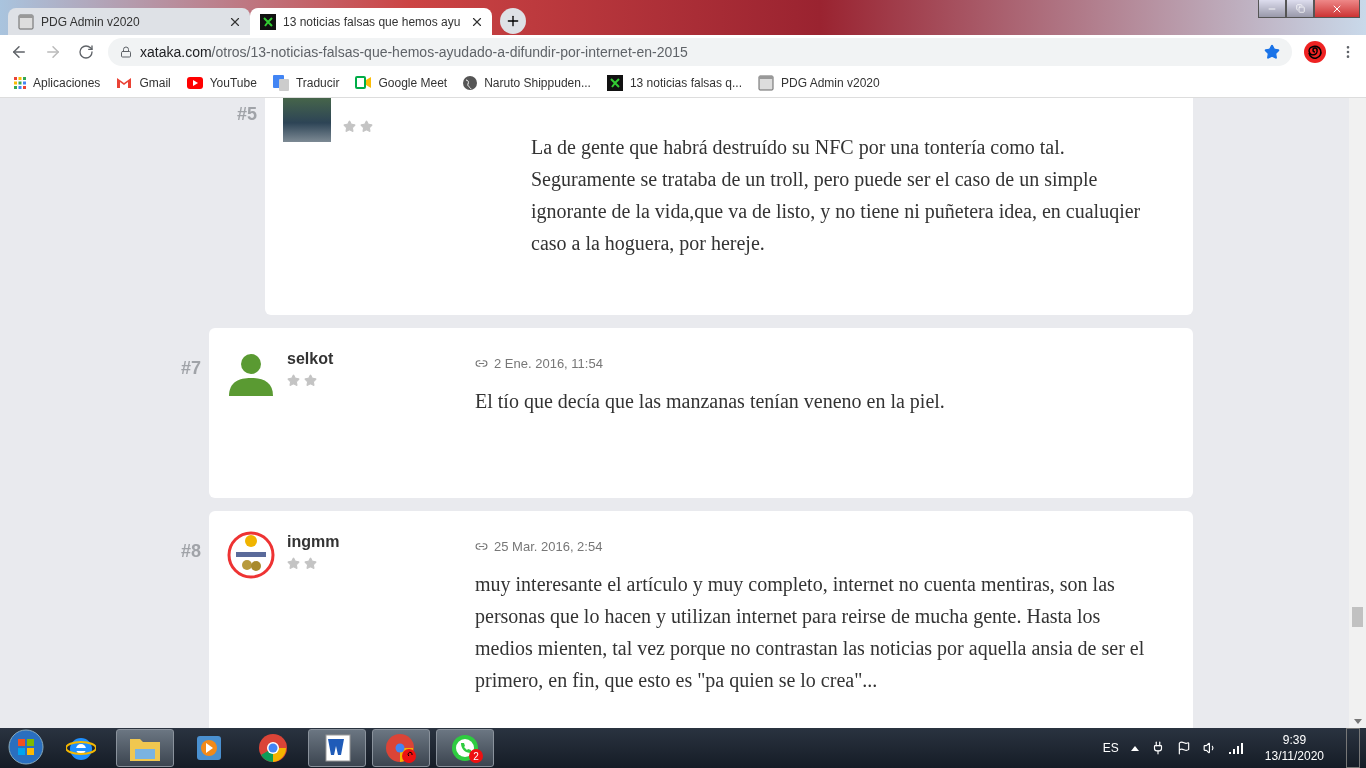  Describe the element at coordinates (126, 51) in the screenshot. I see `lock-icon` at that location.